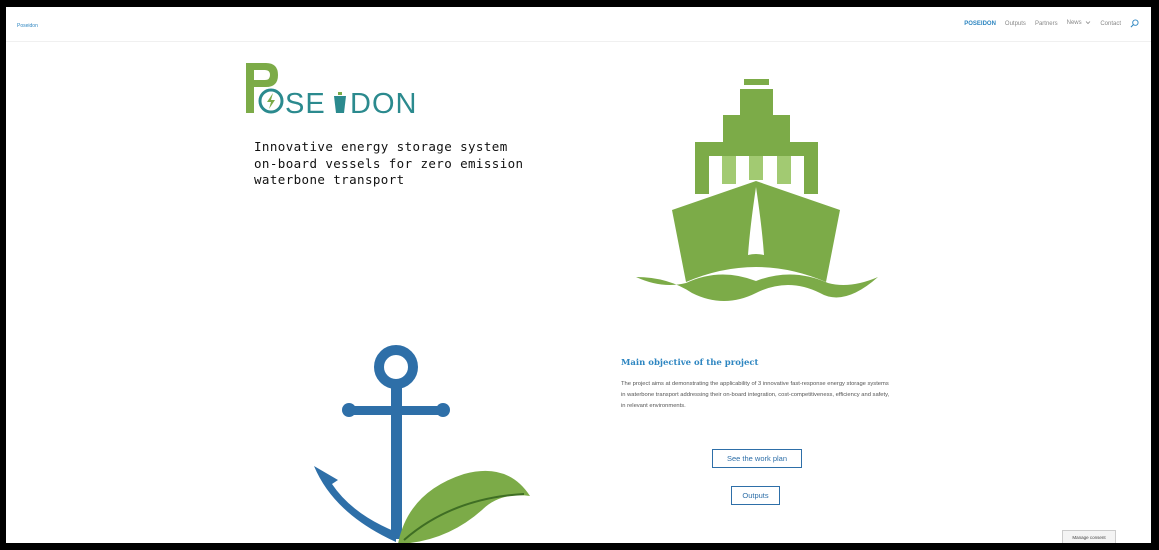  Describe the element at coordinates (422, 444) in the screenshot. I see `anchor-illustration` at that location.